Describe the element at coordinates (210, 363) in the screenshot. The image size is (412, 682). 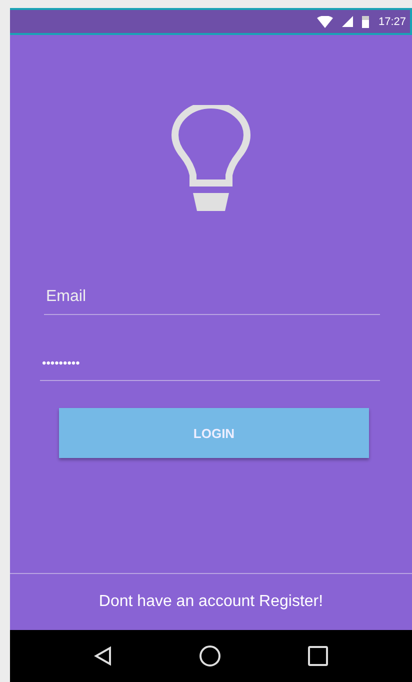
I see `password-field: •••••••••` at that location.